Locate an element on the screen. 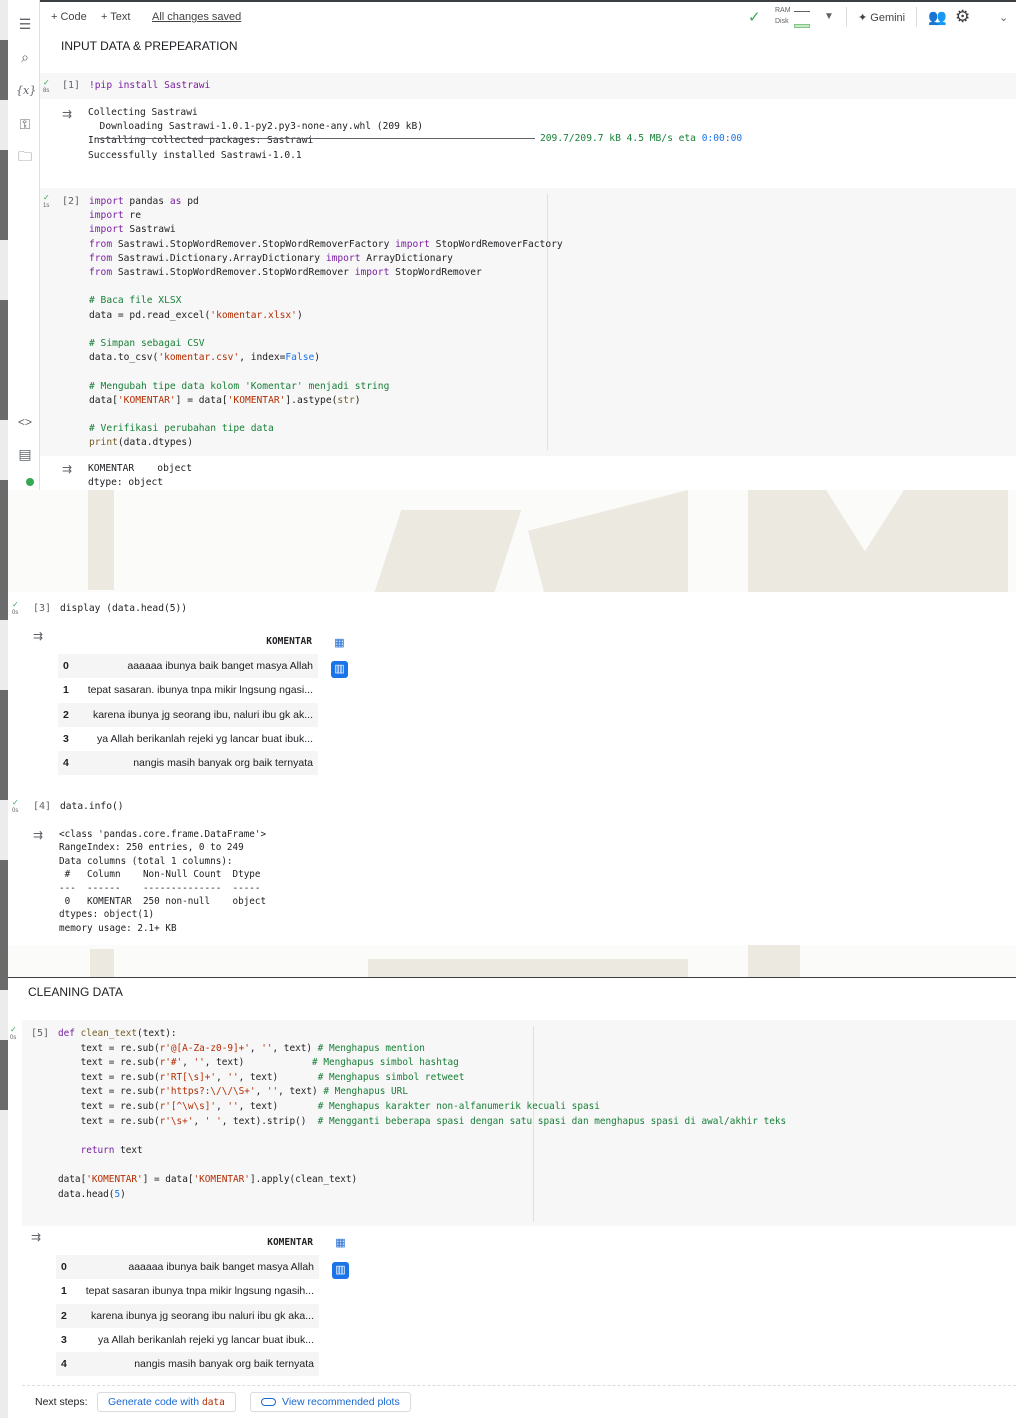 The width and height of the screenshot is (1016, 1418). add-text-button: + Text is located at coordinates (115, 17).